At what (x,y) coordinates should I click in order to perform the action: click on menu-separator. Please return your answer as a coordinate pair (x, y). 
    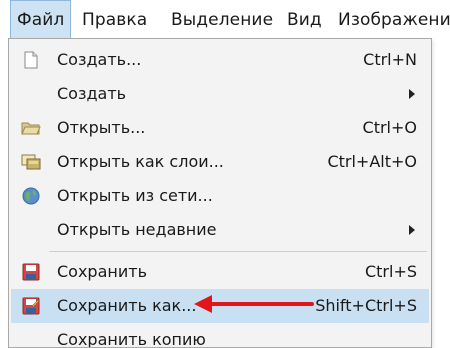
    Looking at the image, I should click on (238, 251).